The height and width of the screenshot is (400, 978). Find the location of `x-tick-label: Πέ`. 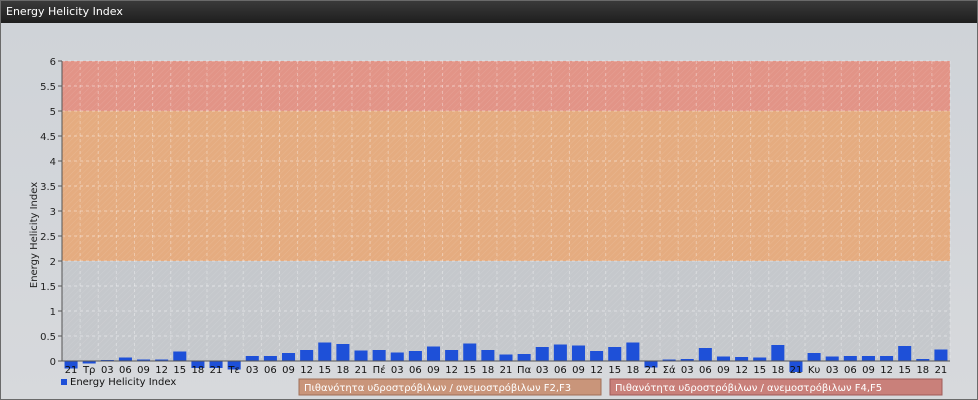

x-tick-label: Πέ is located at coordinates (379, 370).